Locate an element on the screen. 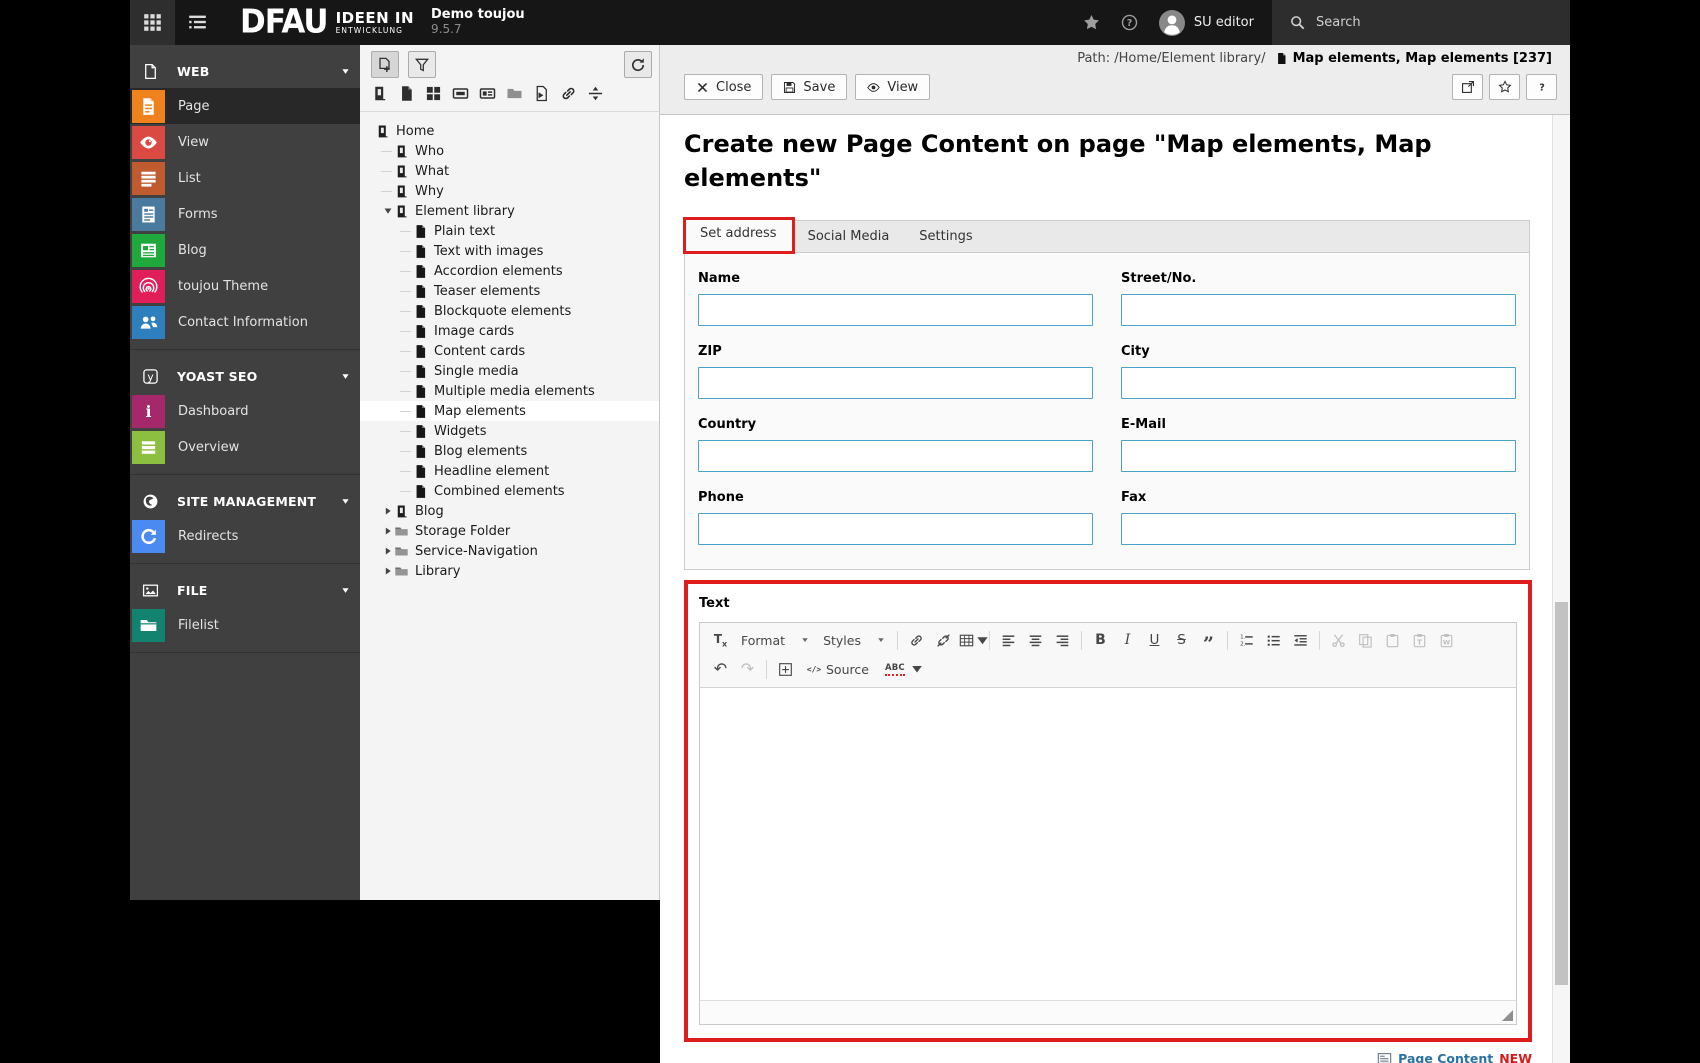 The image size is (1700, 1063). pagetree-toggle-button is located at coordinates (197, 22).